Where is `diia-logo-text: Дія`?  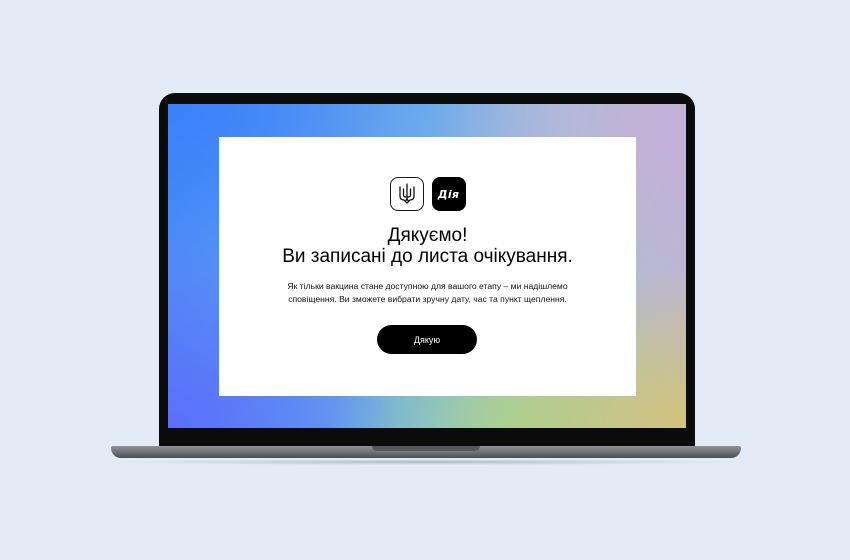 diia-logo-text: Дія is located at coordinates (448, 194).